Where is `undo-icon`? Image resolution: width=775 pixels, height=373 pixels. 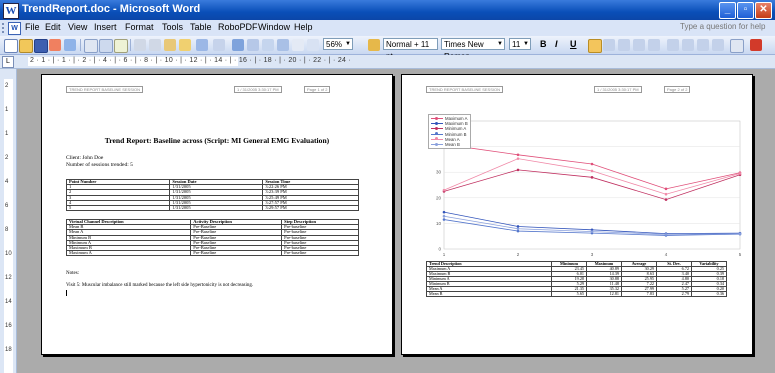 undo-icon is located at coordinates (202, 45).